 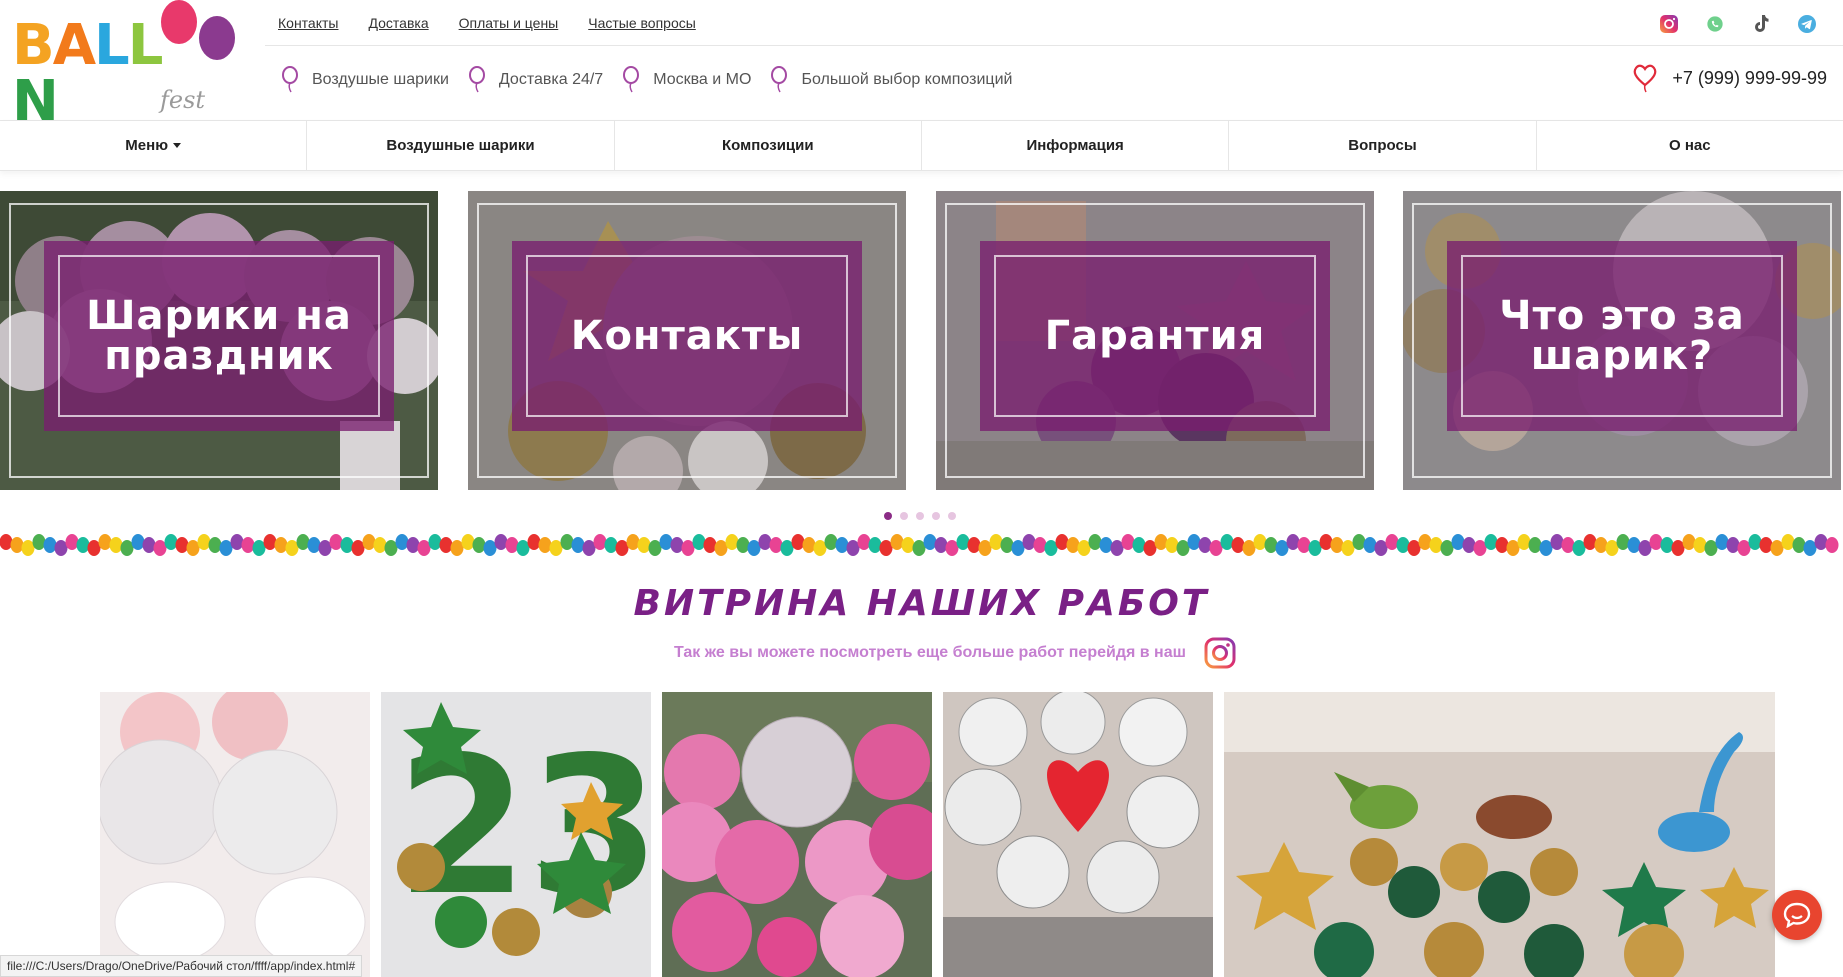 I want to click on slide-card: Контакты, so click(x=687, y=340).